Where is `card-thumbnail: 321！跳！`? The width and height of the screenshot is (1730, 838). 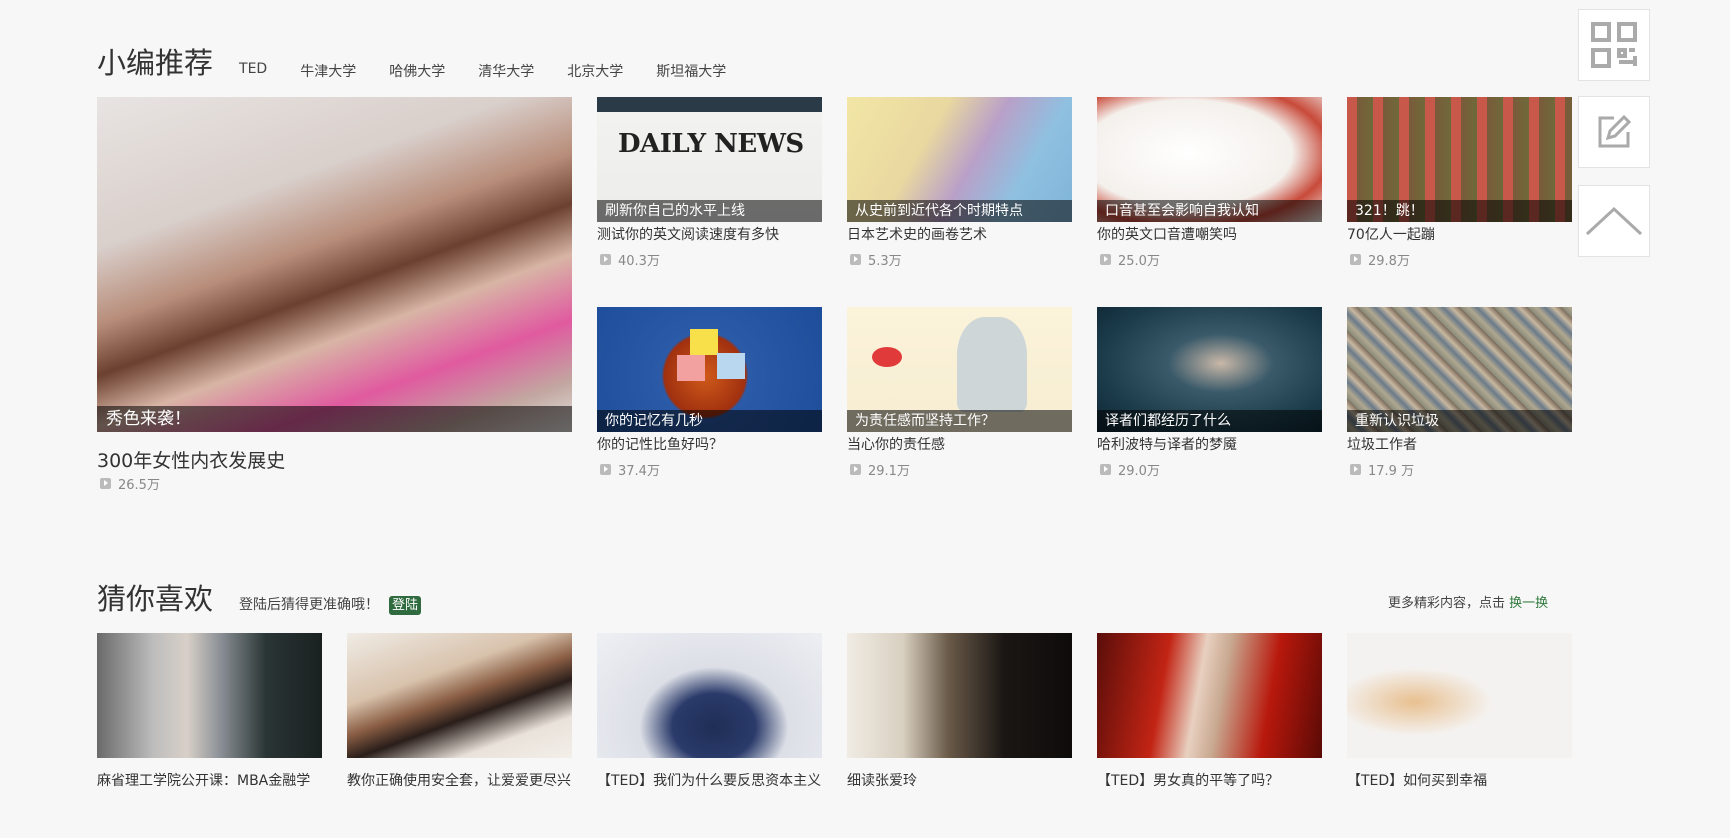 card-thumbnail: 321！跳！ is located at coordinates (1459, 159).